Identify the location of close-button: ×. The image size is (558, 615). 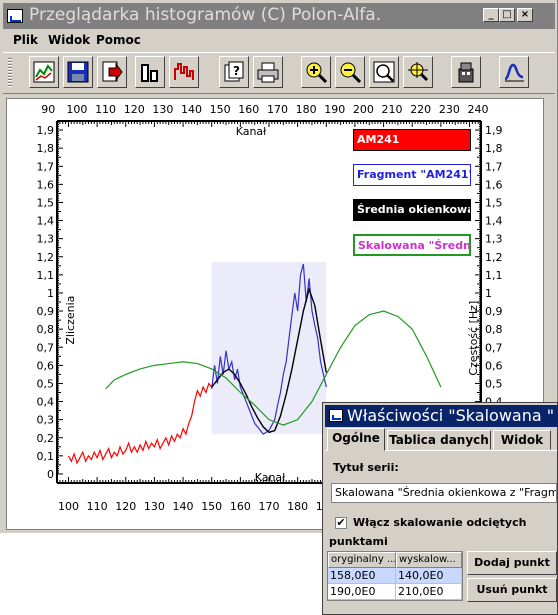
(525, 15).